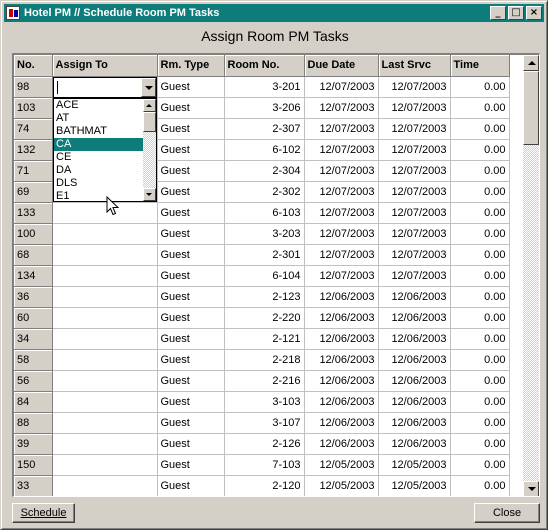 This screenshot has width=548, height=530. I want to click on combobox-dropdown-button, so click(148, 87).